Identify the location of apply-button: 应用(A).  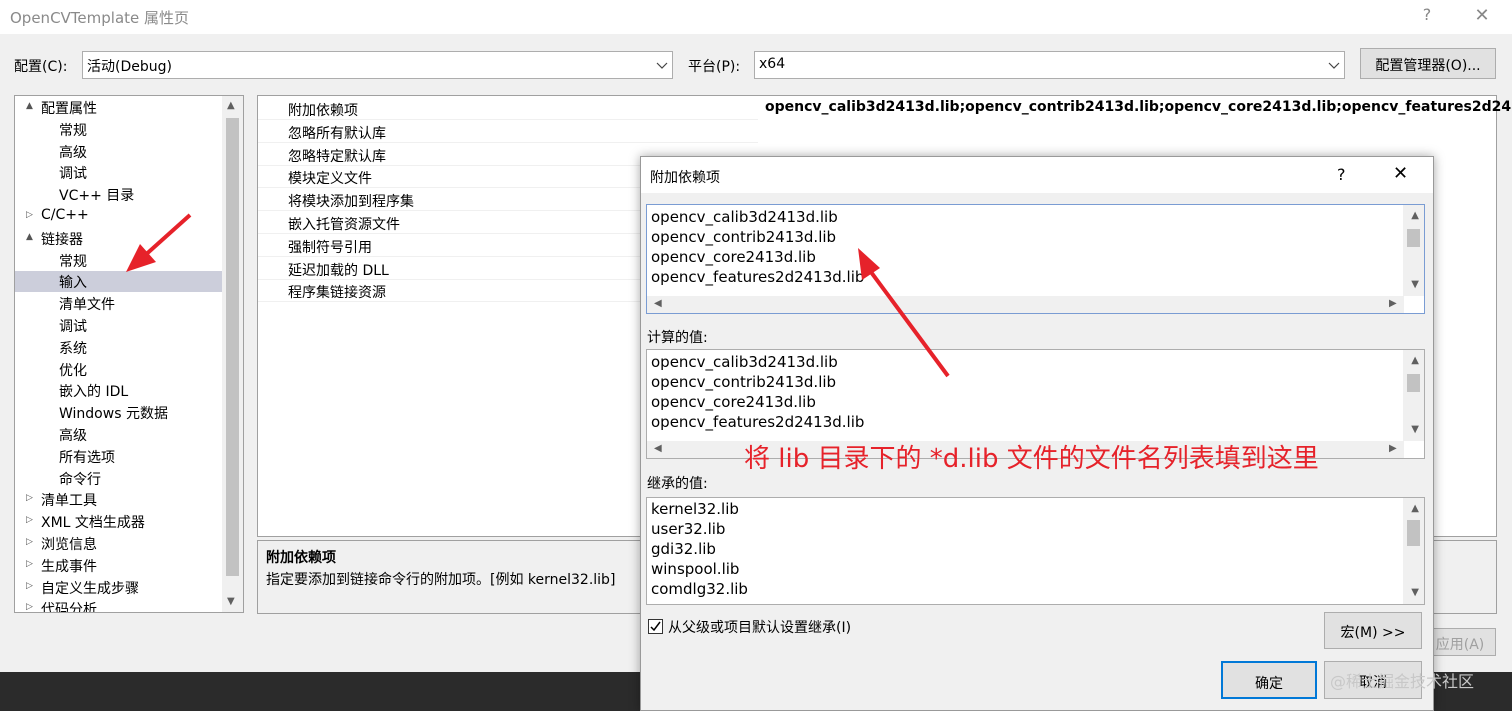
(1460, 642).